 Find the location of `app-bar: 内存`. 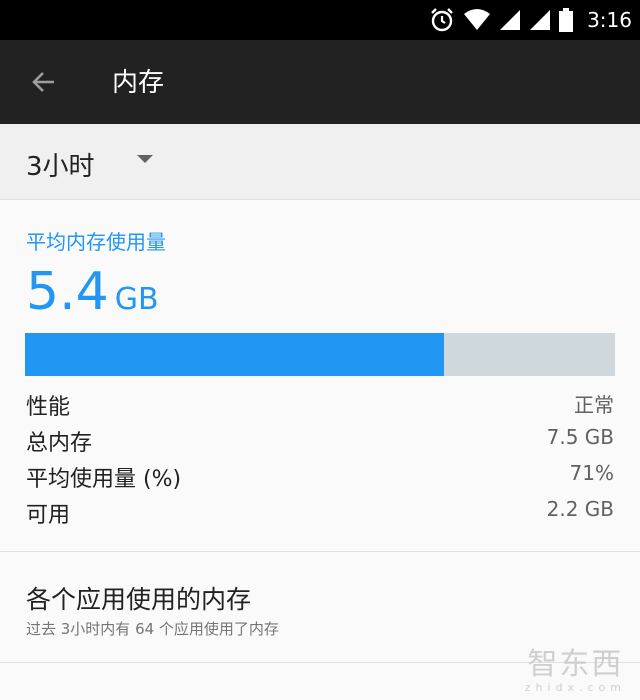

app-bar: 内存 is located at coordinates (320, 82).